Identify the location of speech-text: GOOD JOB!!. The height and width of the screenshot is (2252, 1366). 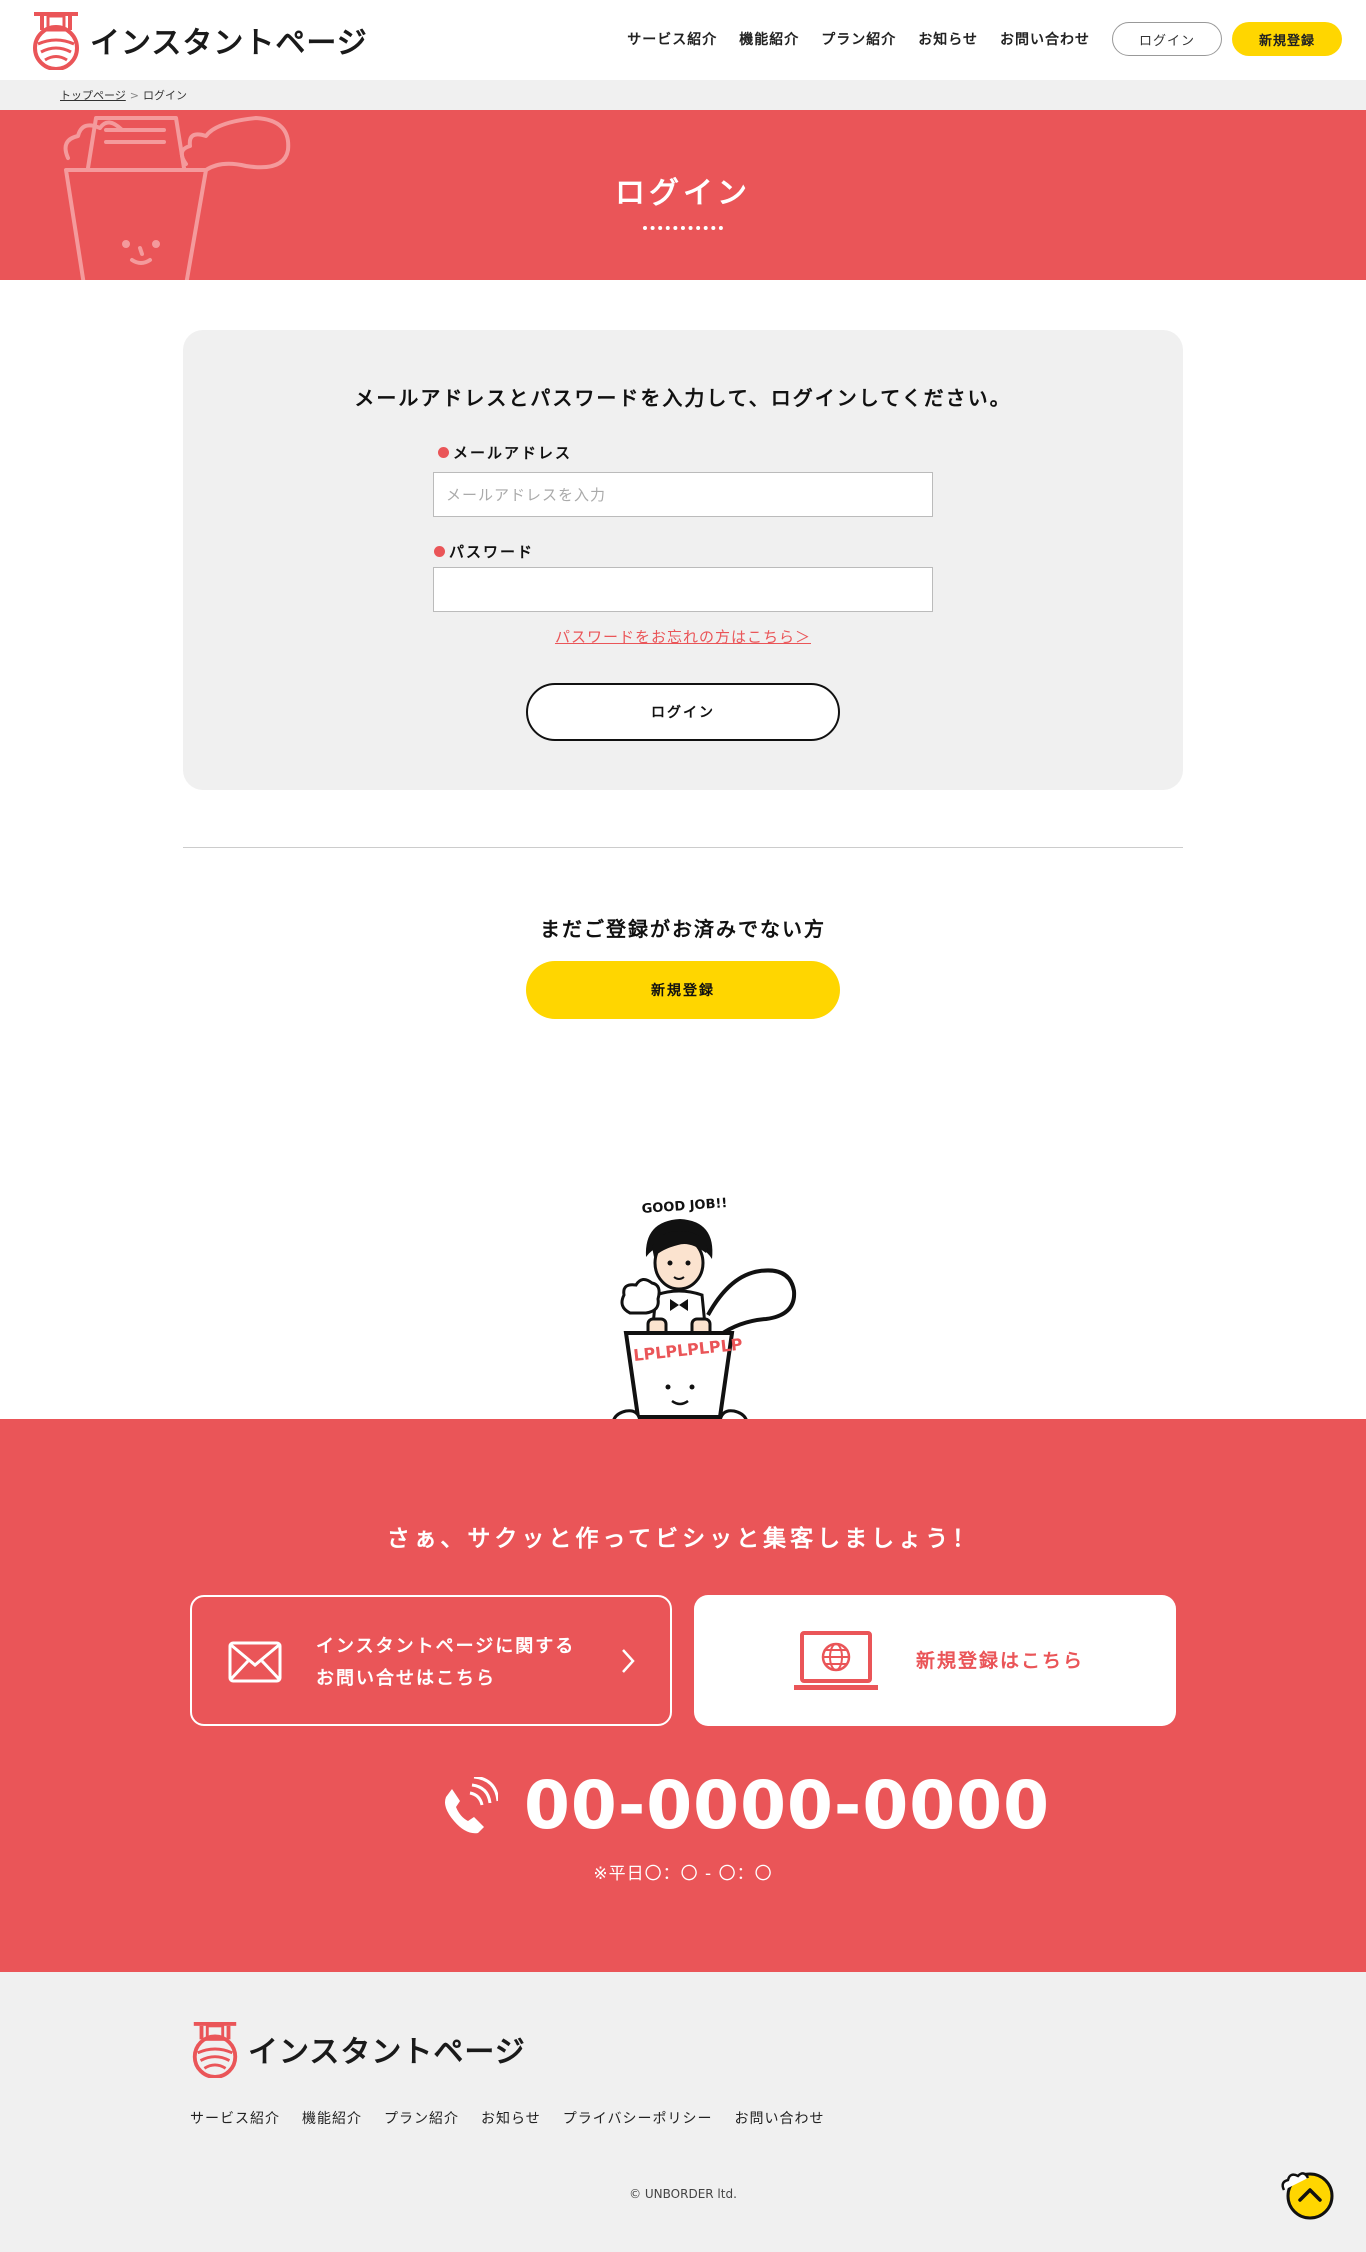
(684, 1206).